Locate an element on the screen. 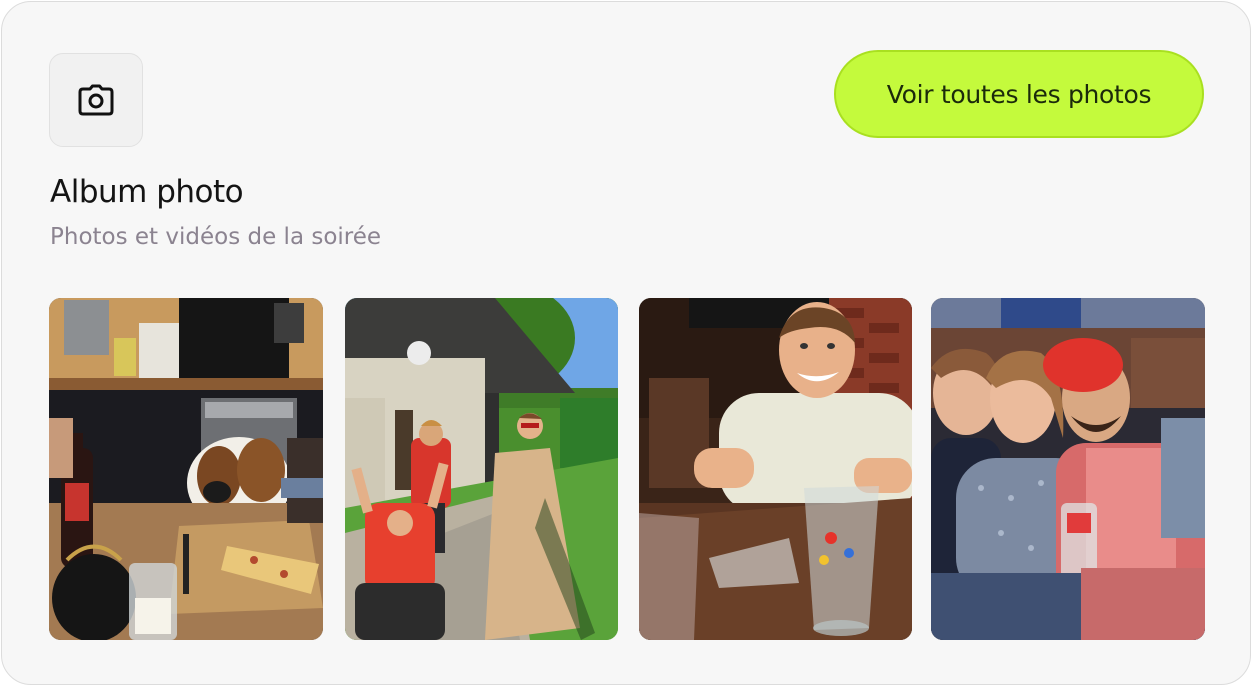 The height and width of the screenshot is (686, 1252). album-subtitle: Photos et vidéos de la soirée is located at coordinates (216, 237).